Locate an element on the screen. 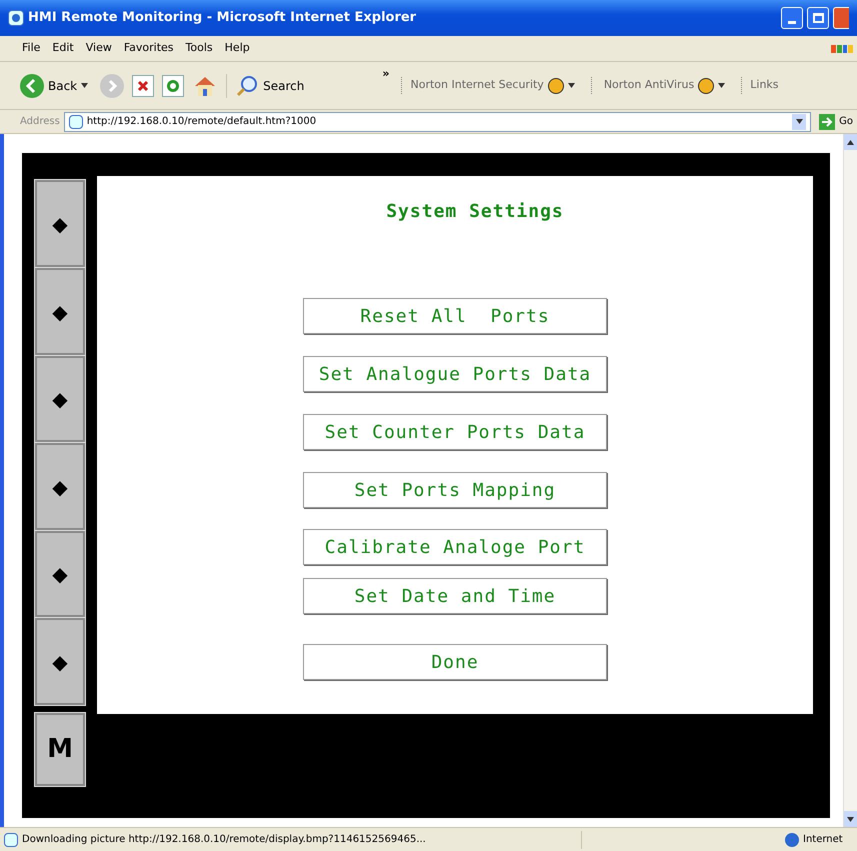 Image resolution: width=857 pixels, height=851 pixels. menu-item: Help is located at coordinates (237, 48).